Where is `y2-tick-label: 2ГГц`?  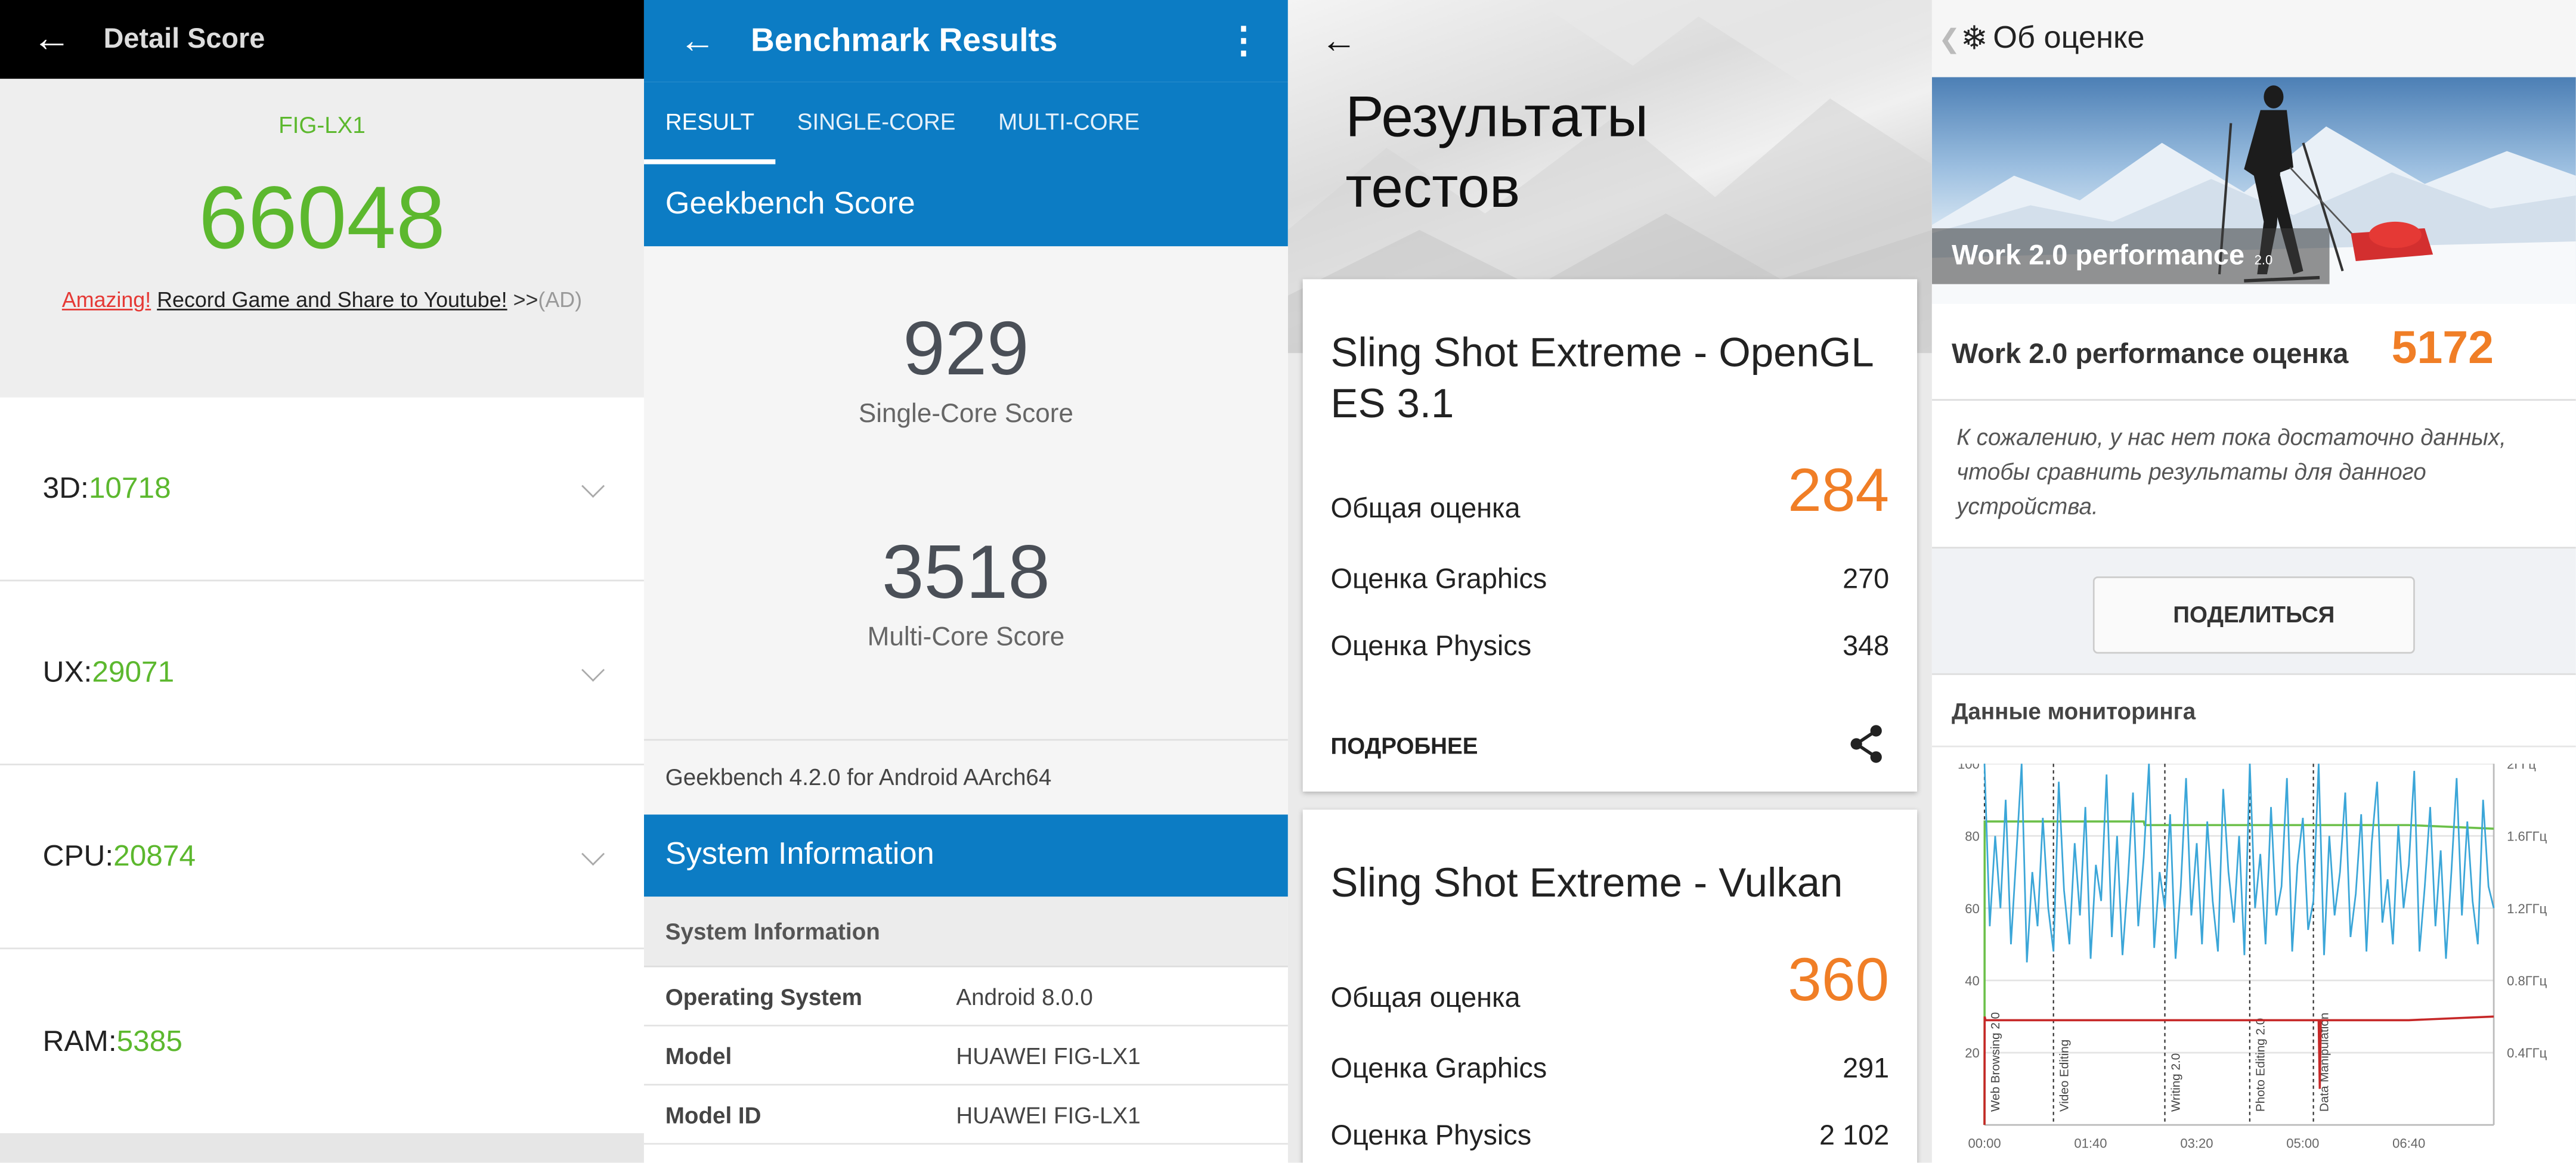 y2-tick-label: 2ГГц is located at coordinates (2521, 767).